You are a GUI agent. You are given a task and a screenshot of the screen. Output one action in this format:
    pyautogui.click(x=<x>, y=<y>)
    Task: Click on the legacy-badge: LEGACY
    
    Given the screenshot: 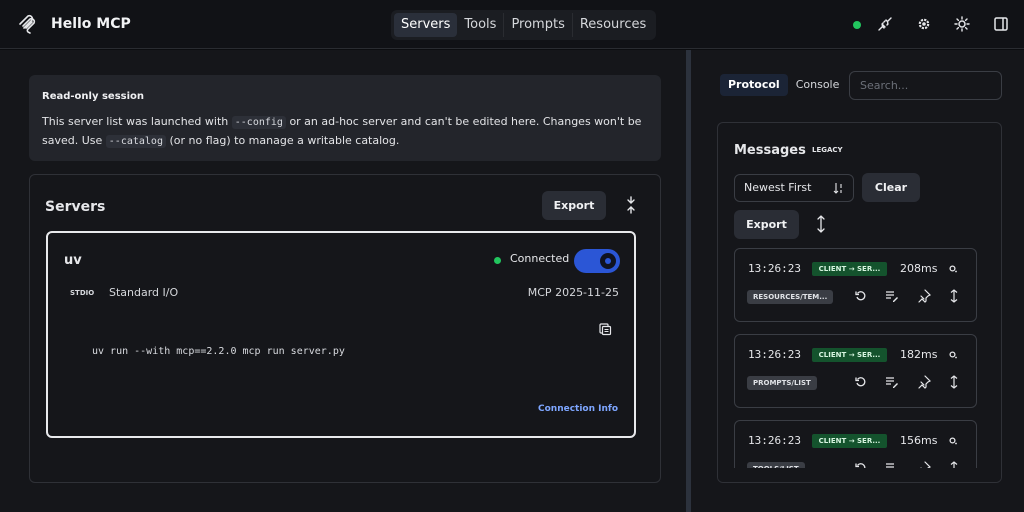 What is the action you would take?
    pyautogui.click(x=827, y=150)
    